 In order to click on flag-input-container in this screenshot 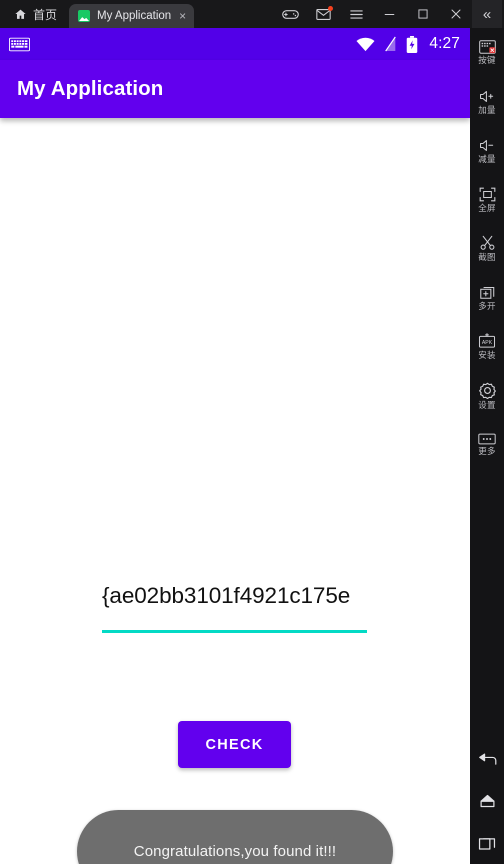, I will do `click(234, 599)`.